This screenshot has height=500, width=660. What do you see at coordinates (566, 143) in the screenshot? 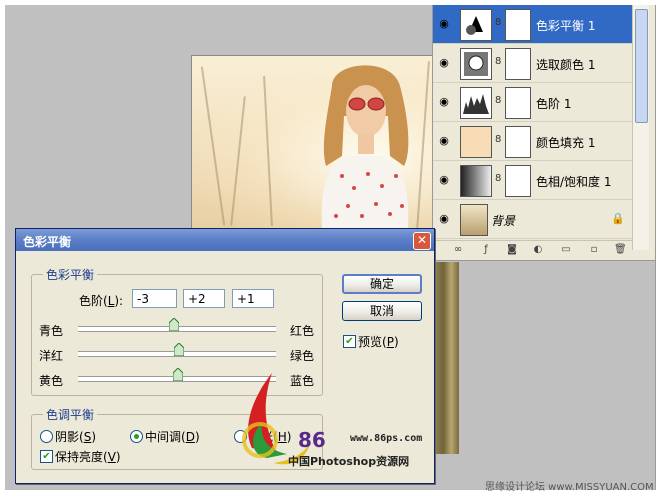
I see `layer-name: 颜色填充 1` at bounding box center [566, 143].